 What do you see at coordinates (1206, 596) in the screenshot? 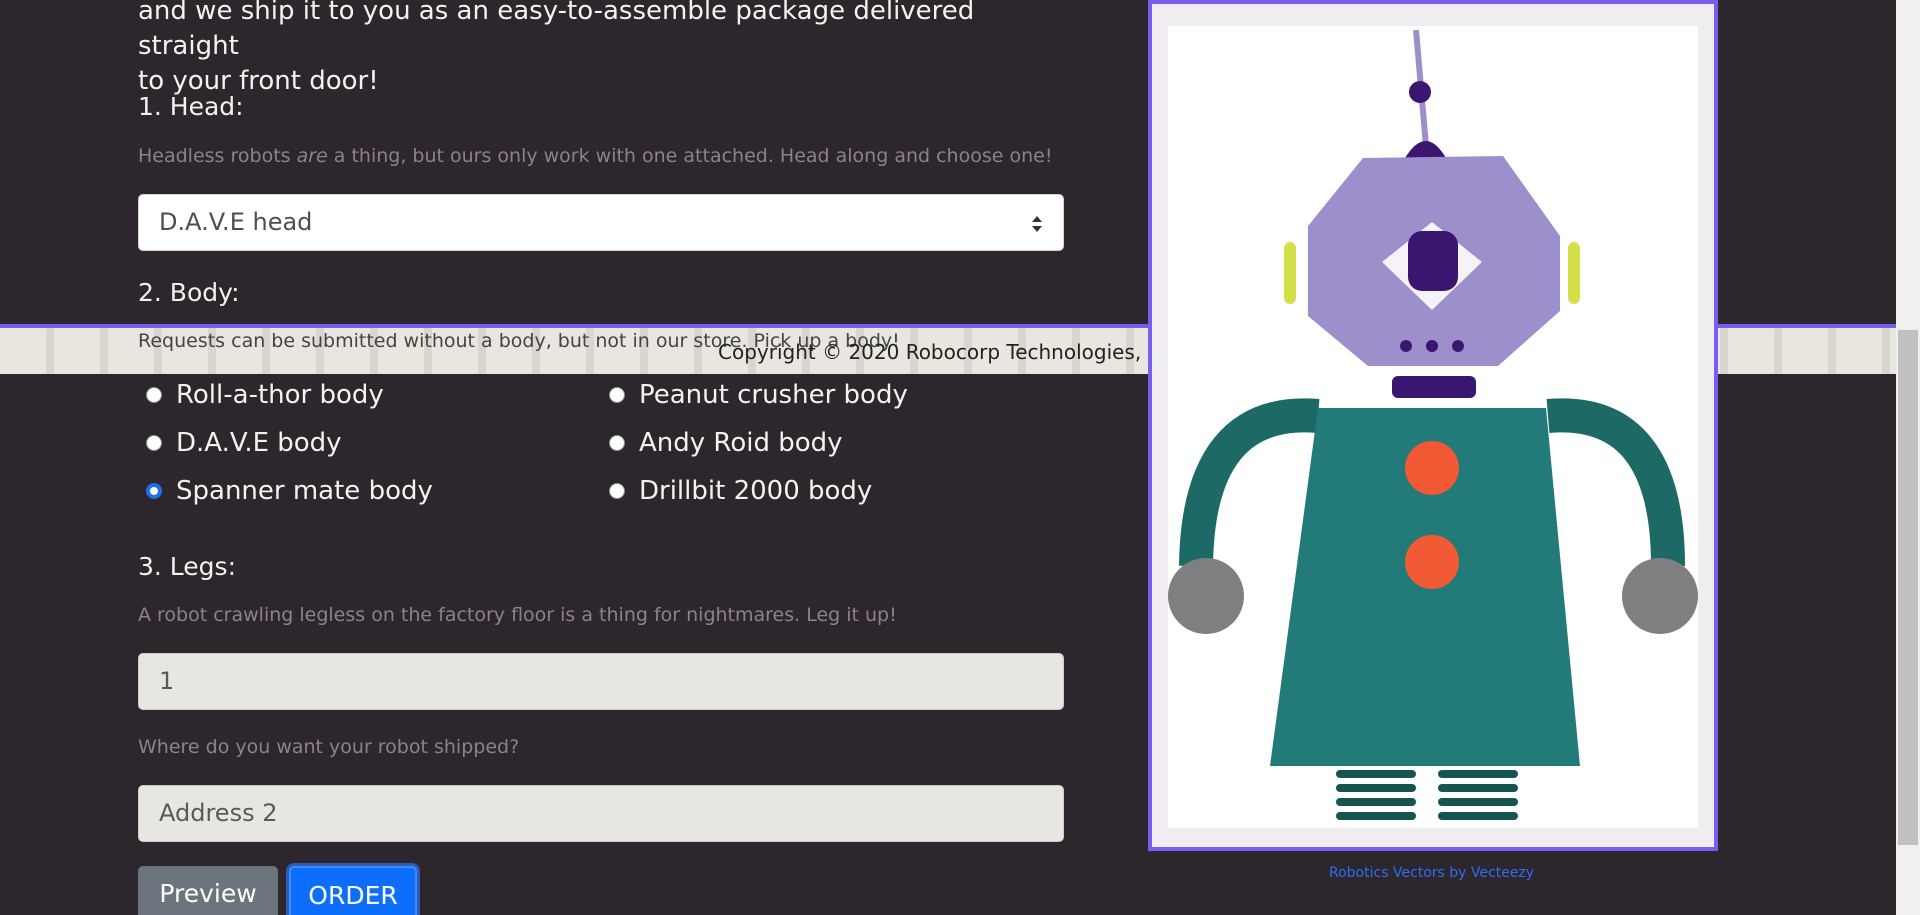
I see `robot-hand-left` at bounding box center [1206, 596].